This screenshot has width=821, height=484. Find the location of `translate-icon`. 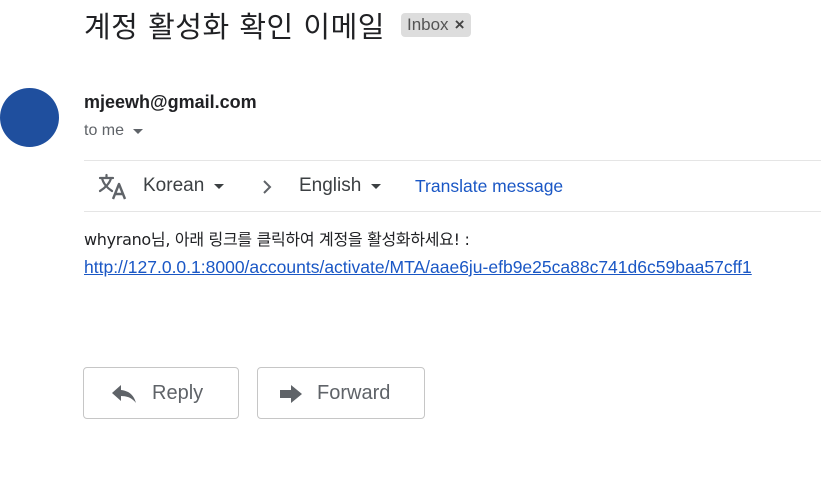

translate-icon is located at coordinates (112, 186).